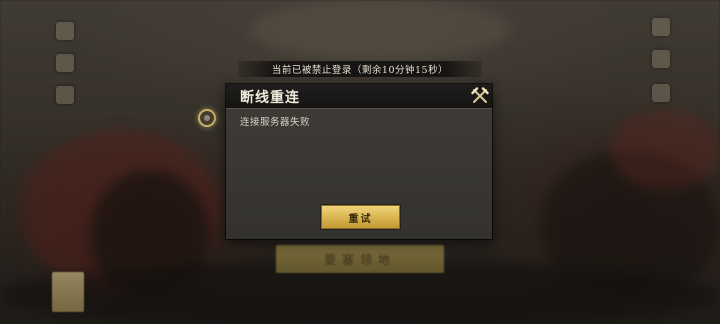 The width and height of the screenshot is (720, 324). I want to click on retry-button-label: 重试, so click(360, 219).